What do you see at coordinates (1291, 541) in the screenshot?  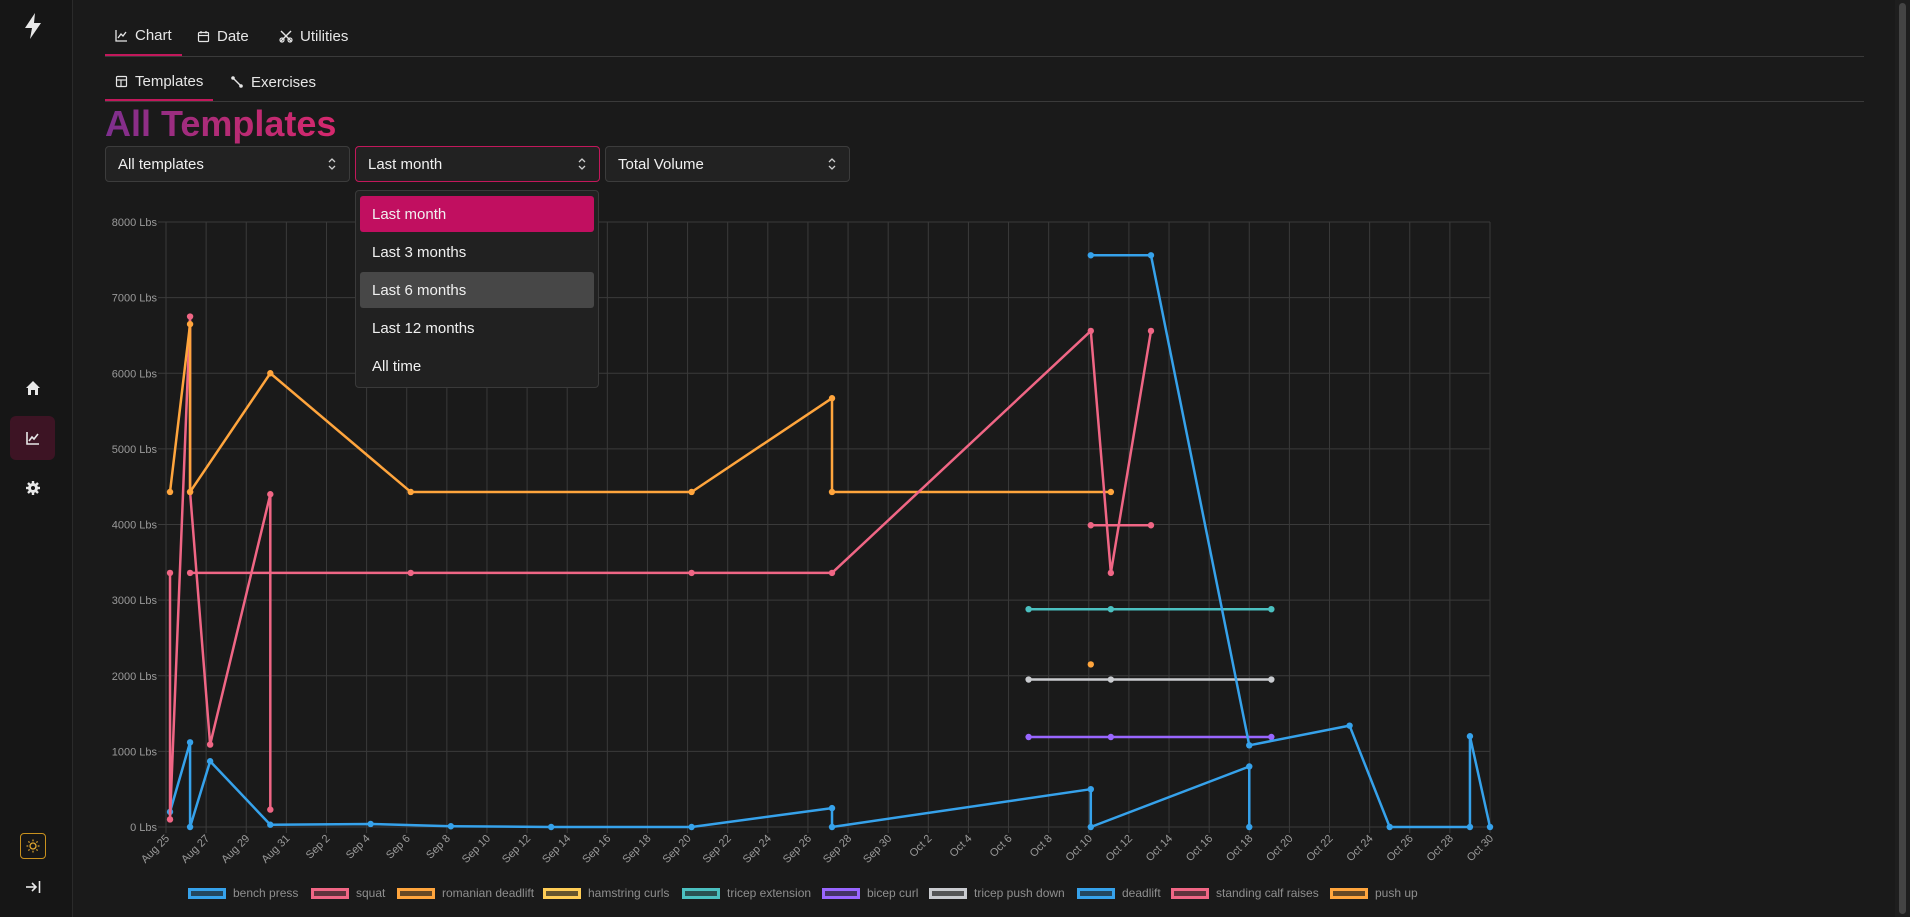 I see `series-line-deadlift` at bounding box center [1291, 541].